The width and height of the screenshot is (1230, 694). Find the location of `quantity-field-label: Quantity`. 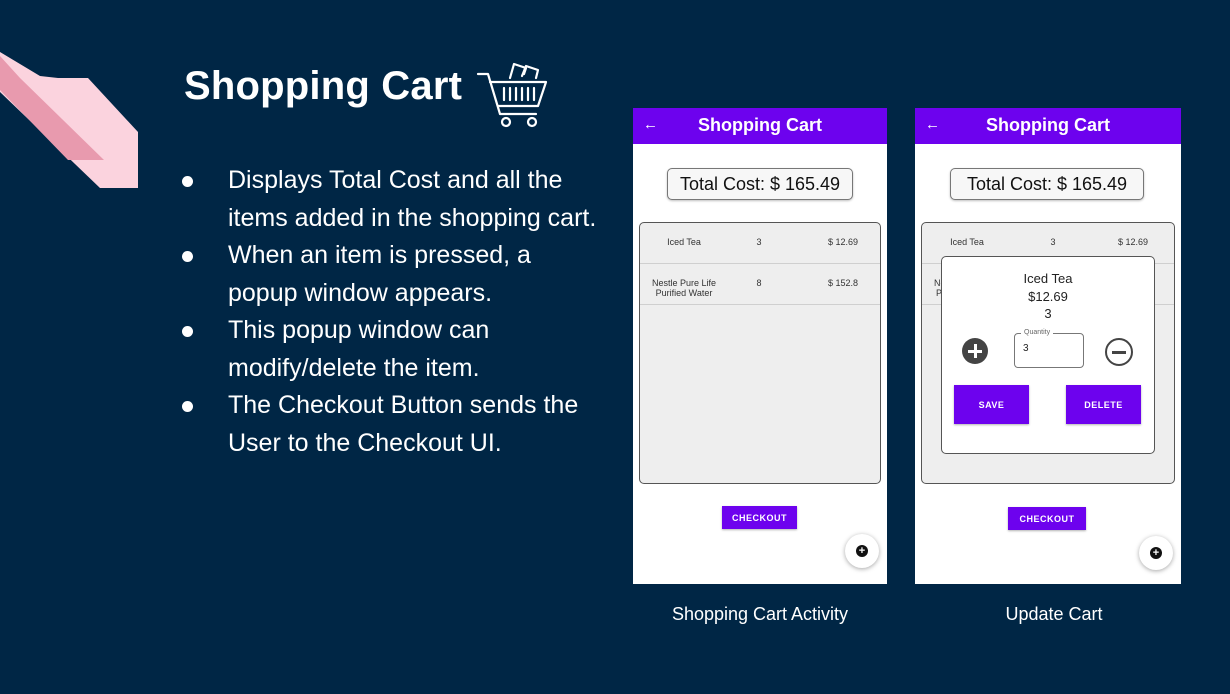

quantity-field-label: Quantity is located at coordinates (1037, 333).